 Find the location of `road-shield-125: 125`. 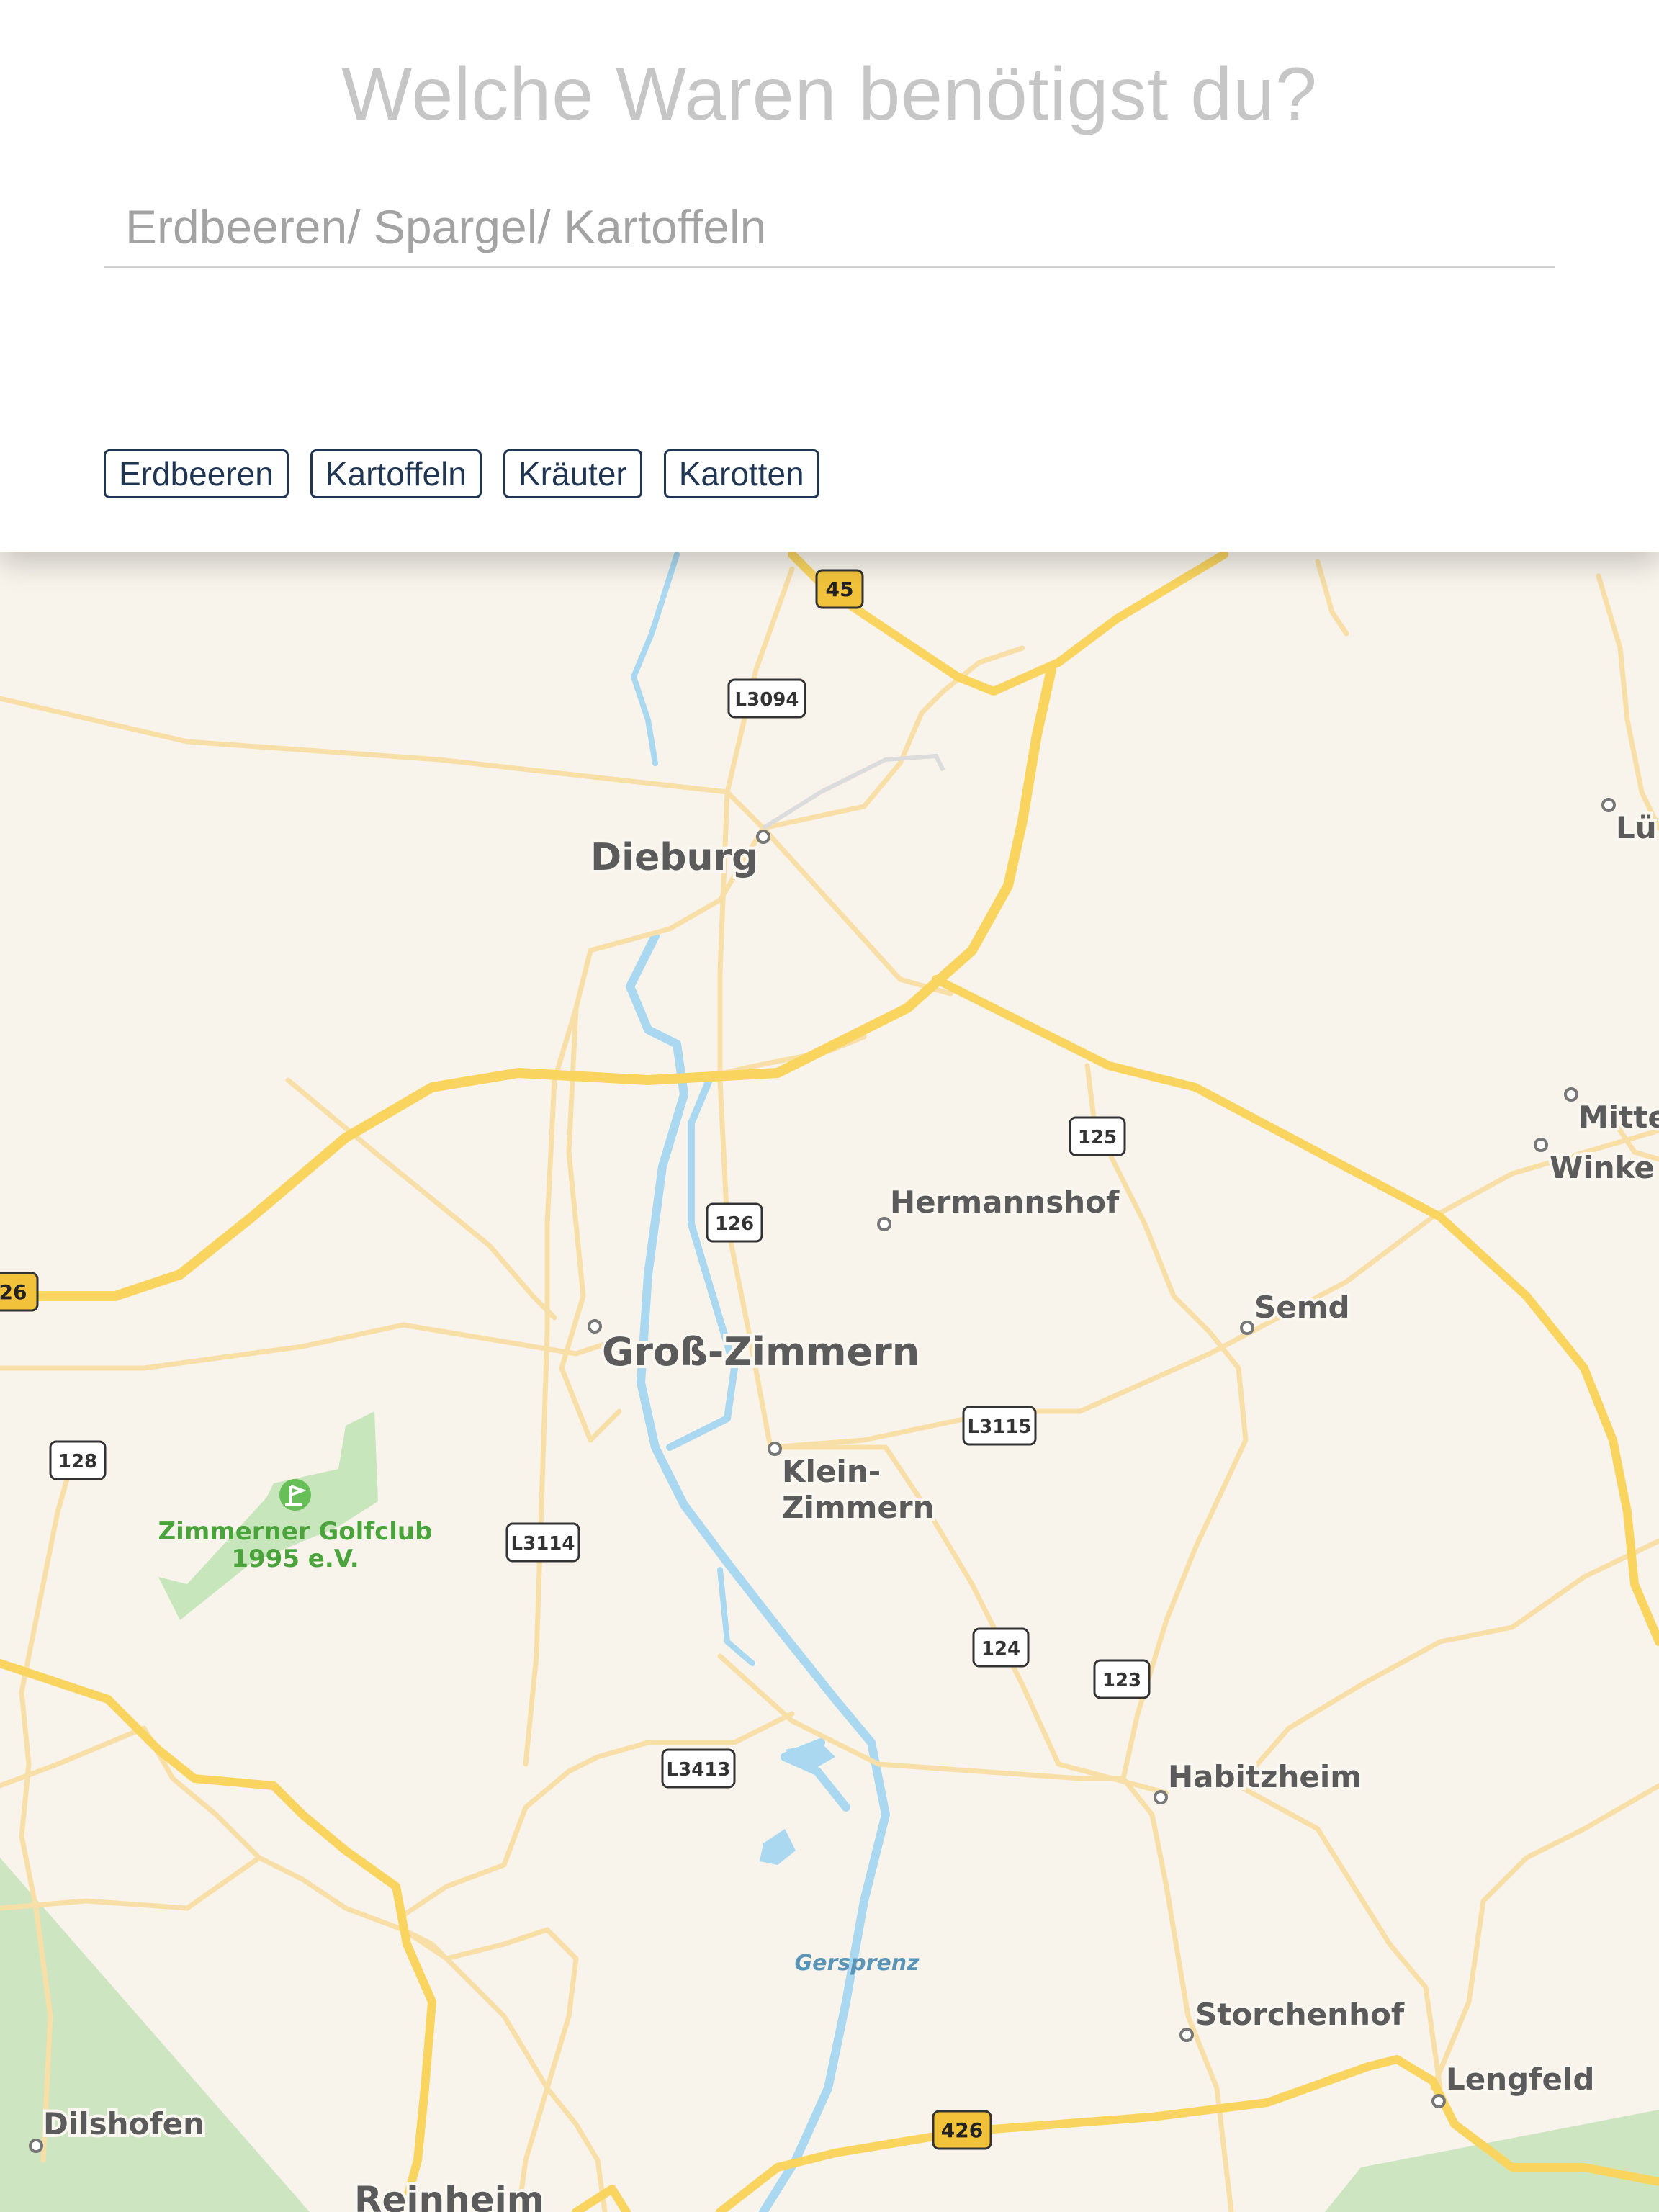

road-shield-125: 125 is located at coordinates (1098, 1136).